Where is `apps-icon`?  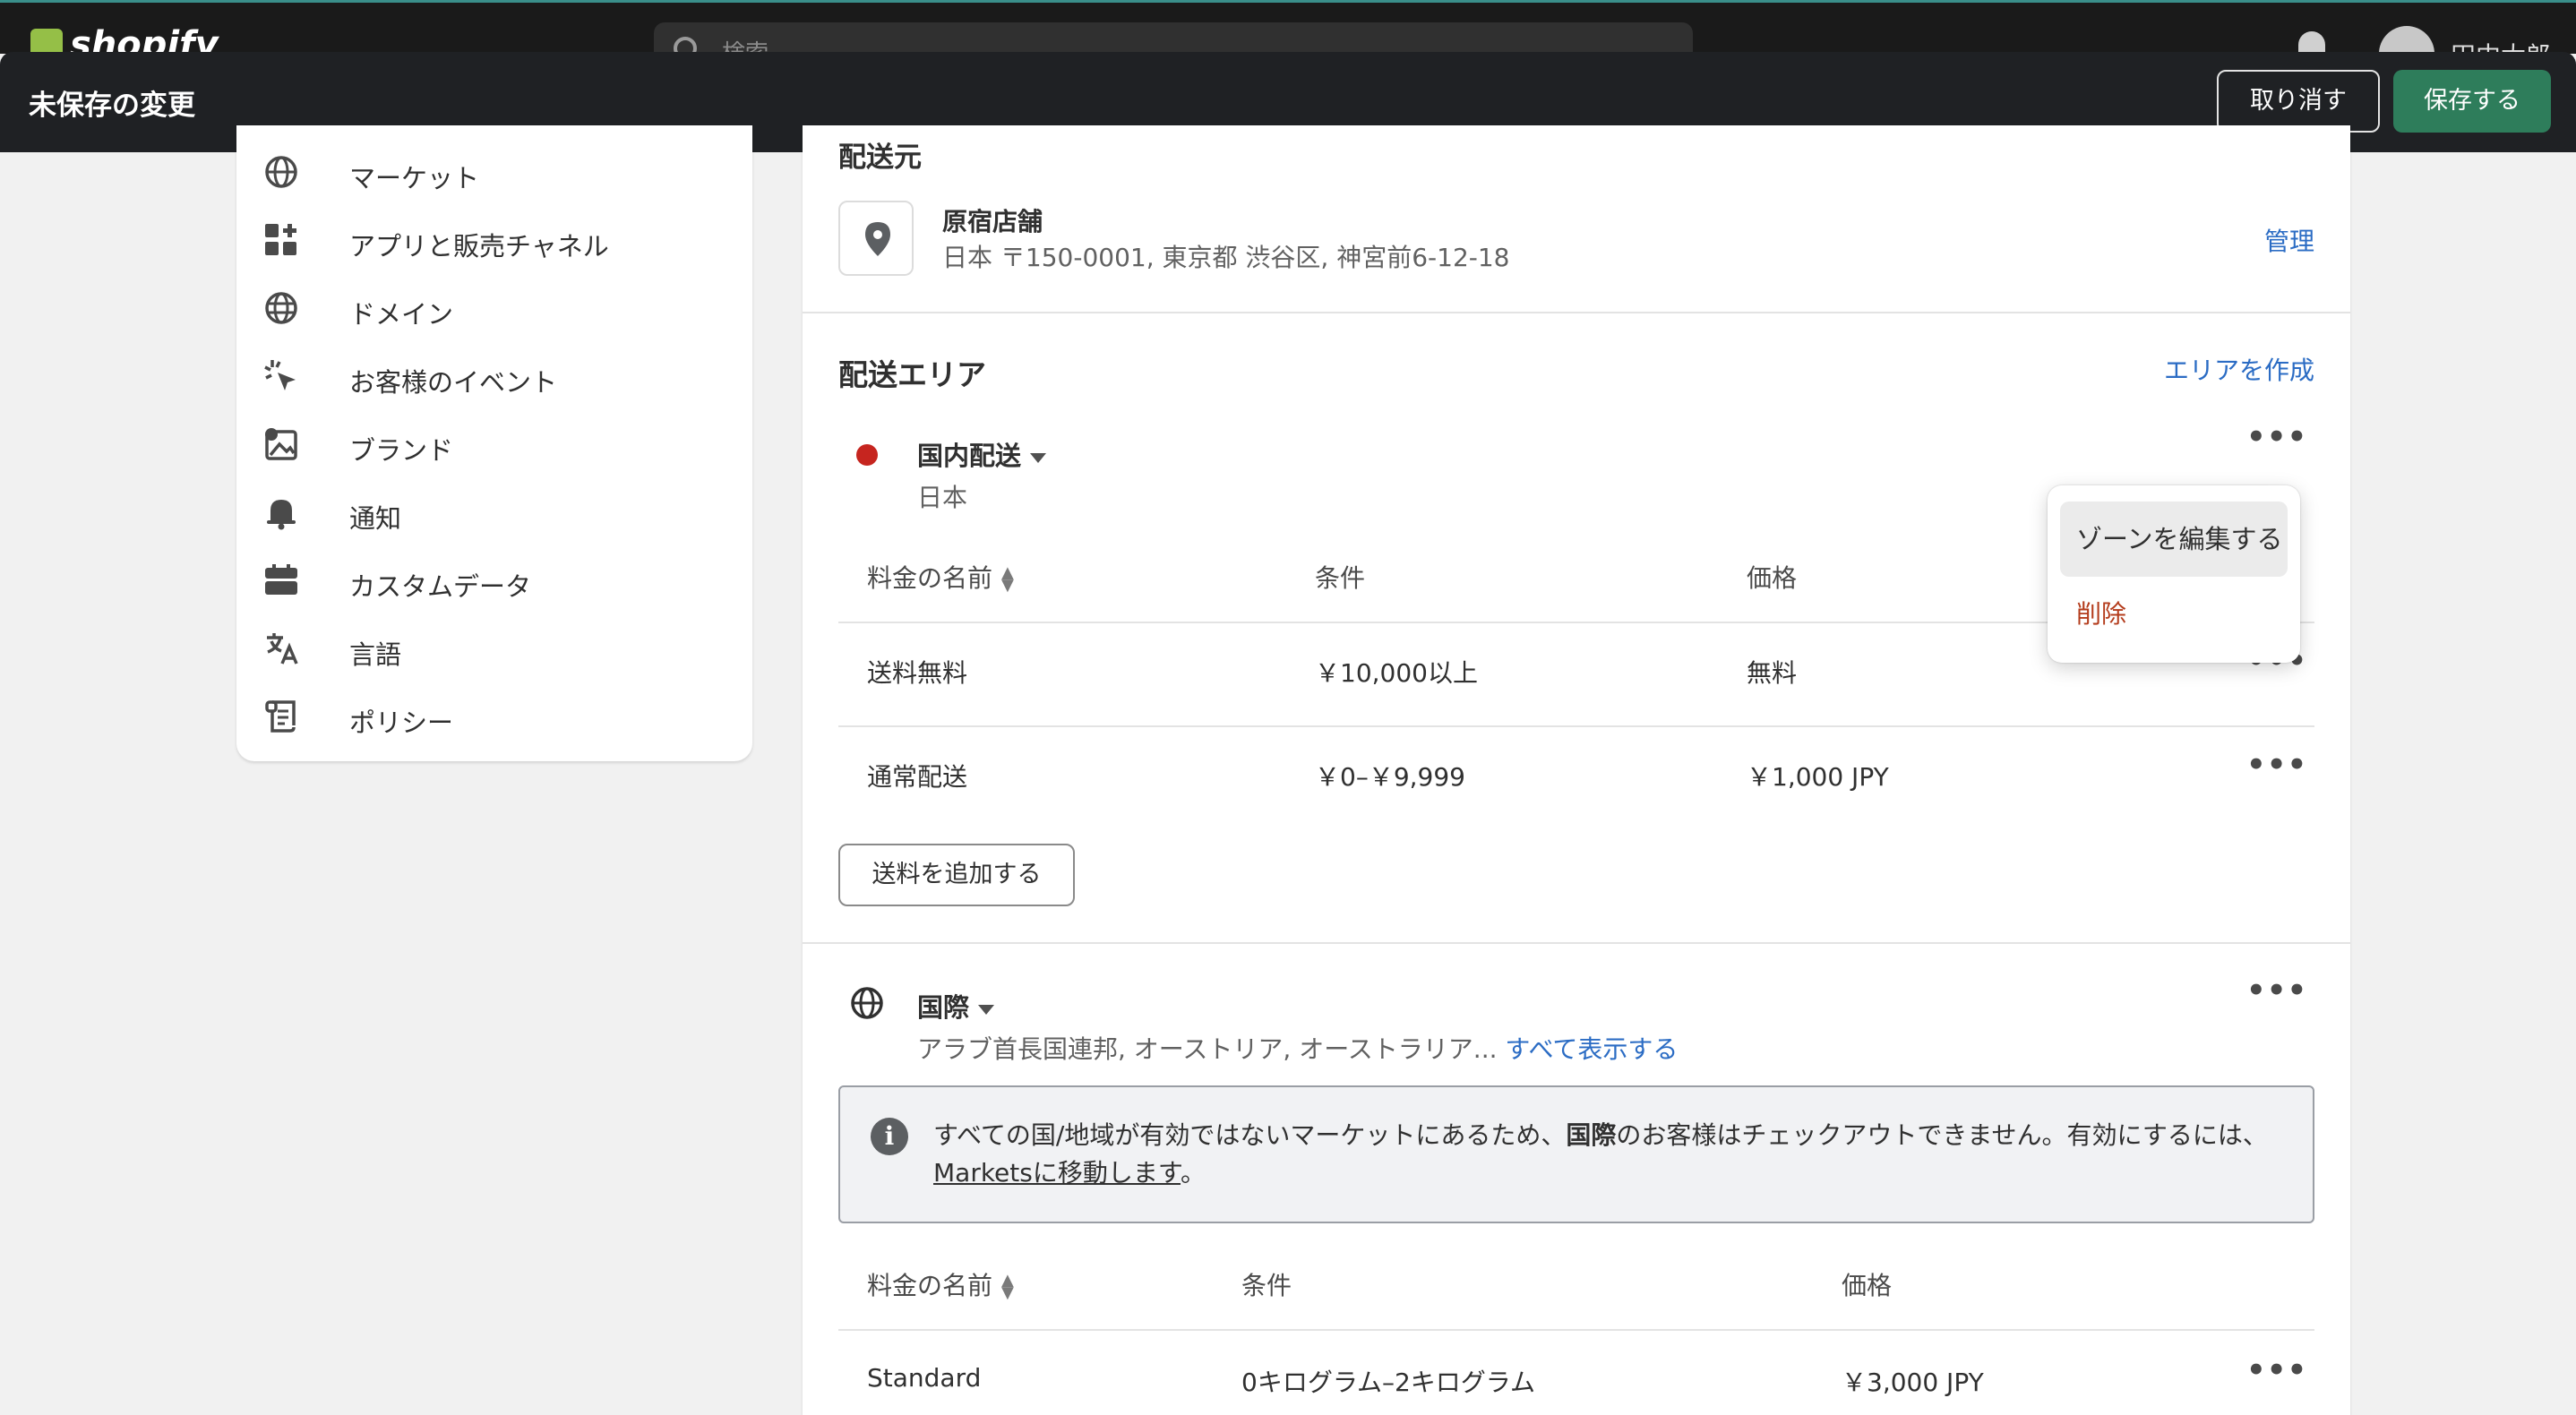 apps-icon is located at coordinates (280, 239).